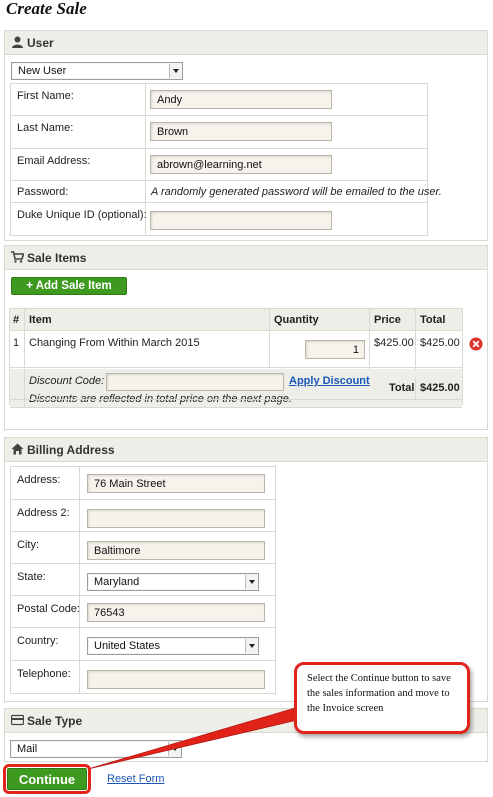  Describe the element at coordinates (96, 749) in the screenshot. I see `sale-type-select: Mail` at that location.